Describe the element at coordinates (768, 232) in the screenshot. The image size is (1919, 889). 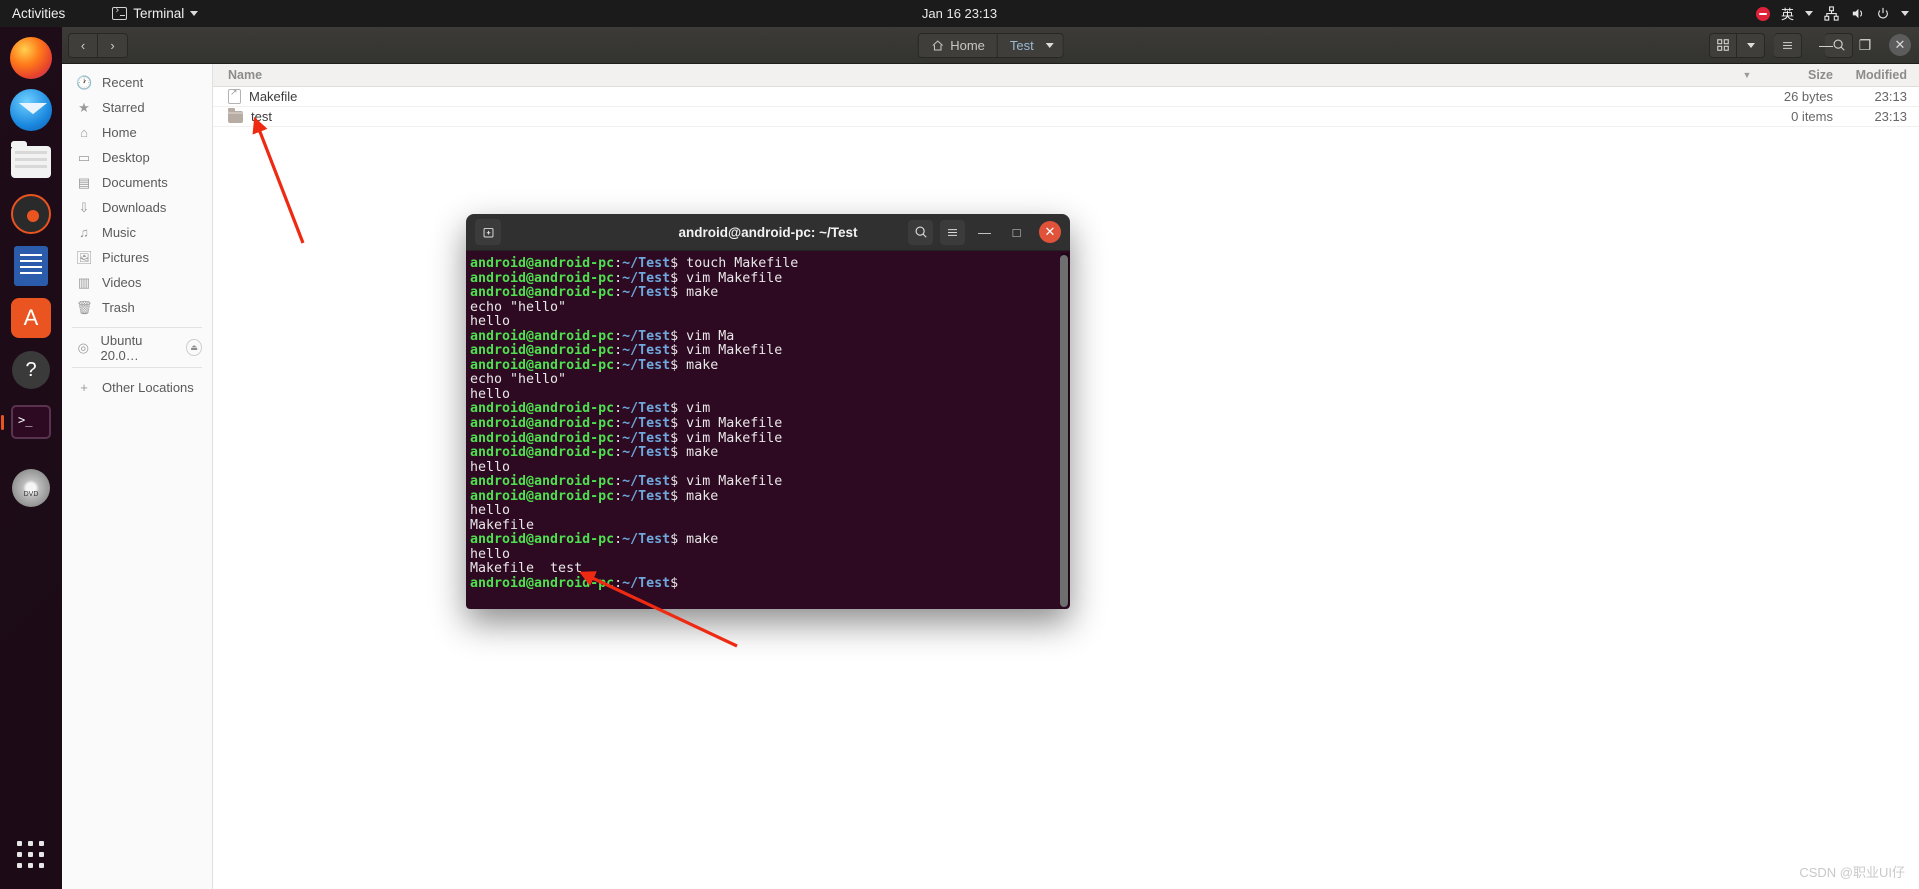
I see `terminal-title: android@android-pc: ~/Test` at that location.